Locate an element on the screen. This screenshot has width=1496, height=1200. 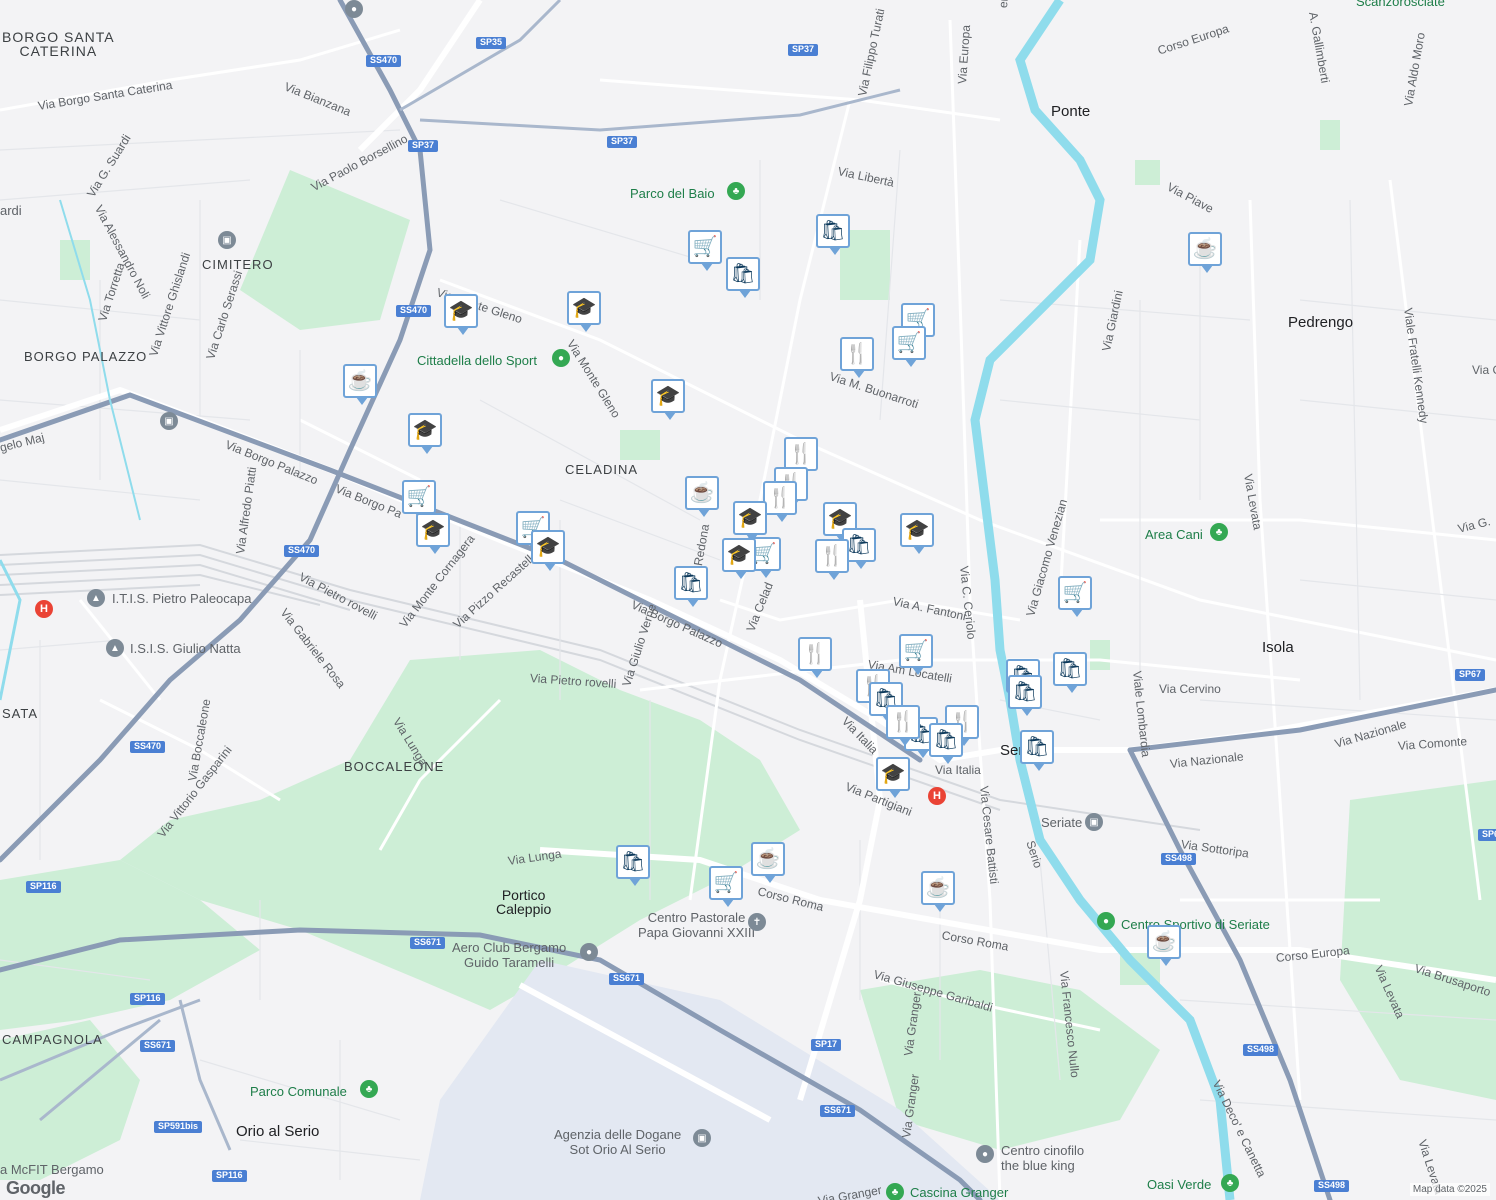
google-logo: Google is located at coordinates (36, 1188).